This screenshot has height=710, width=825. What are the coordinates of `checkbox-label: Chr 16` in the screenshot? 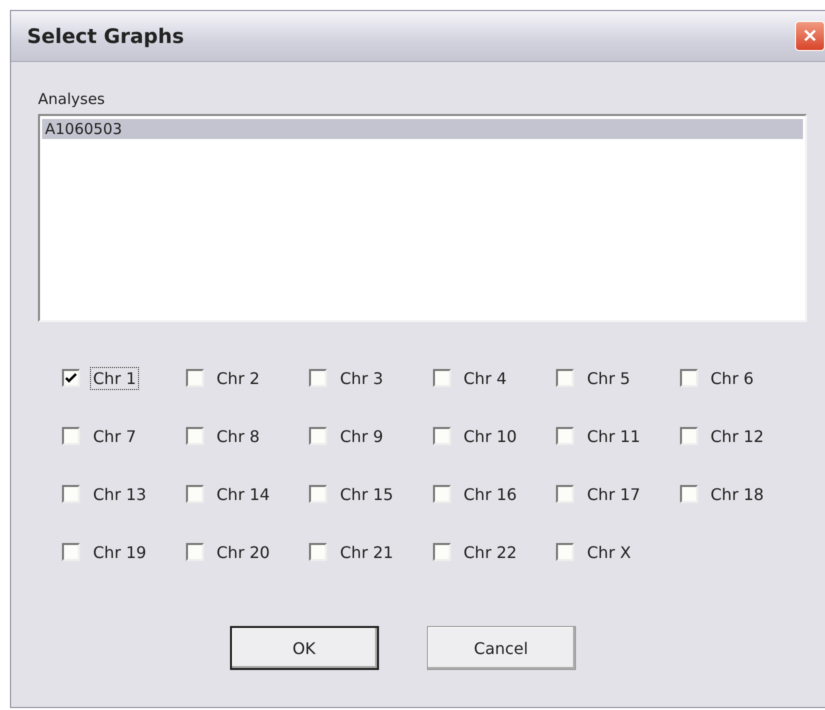 It's located at (490, 494).